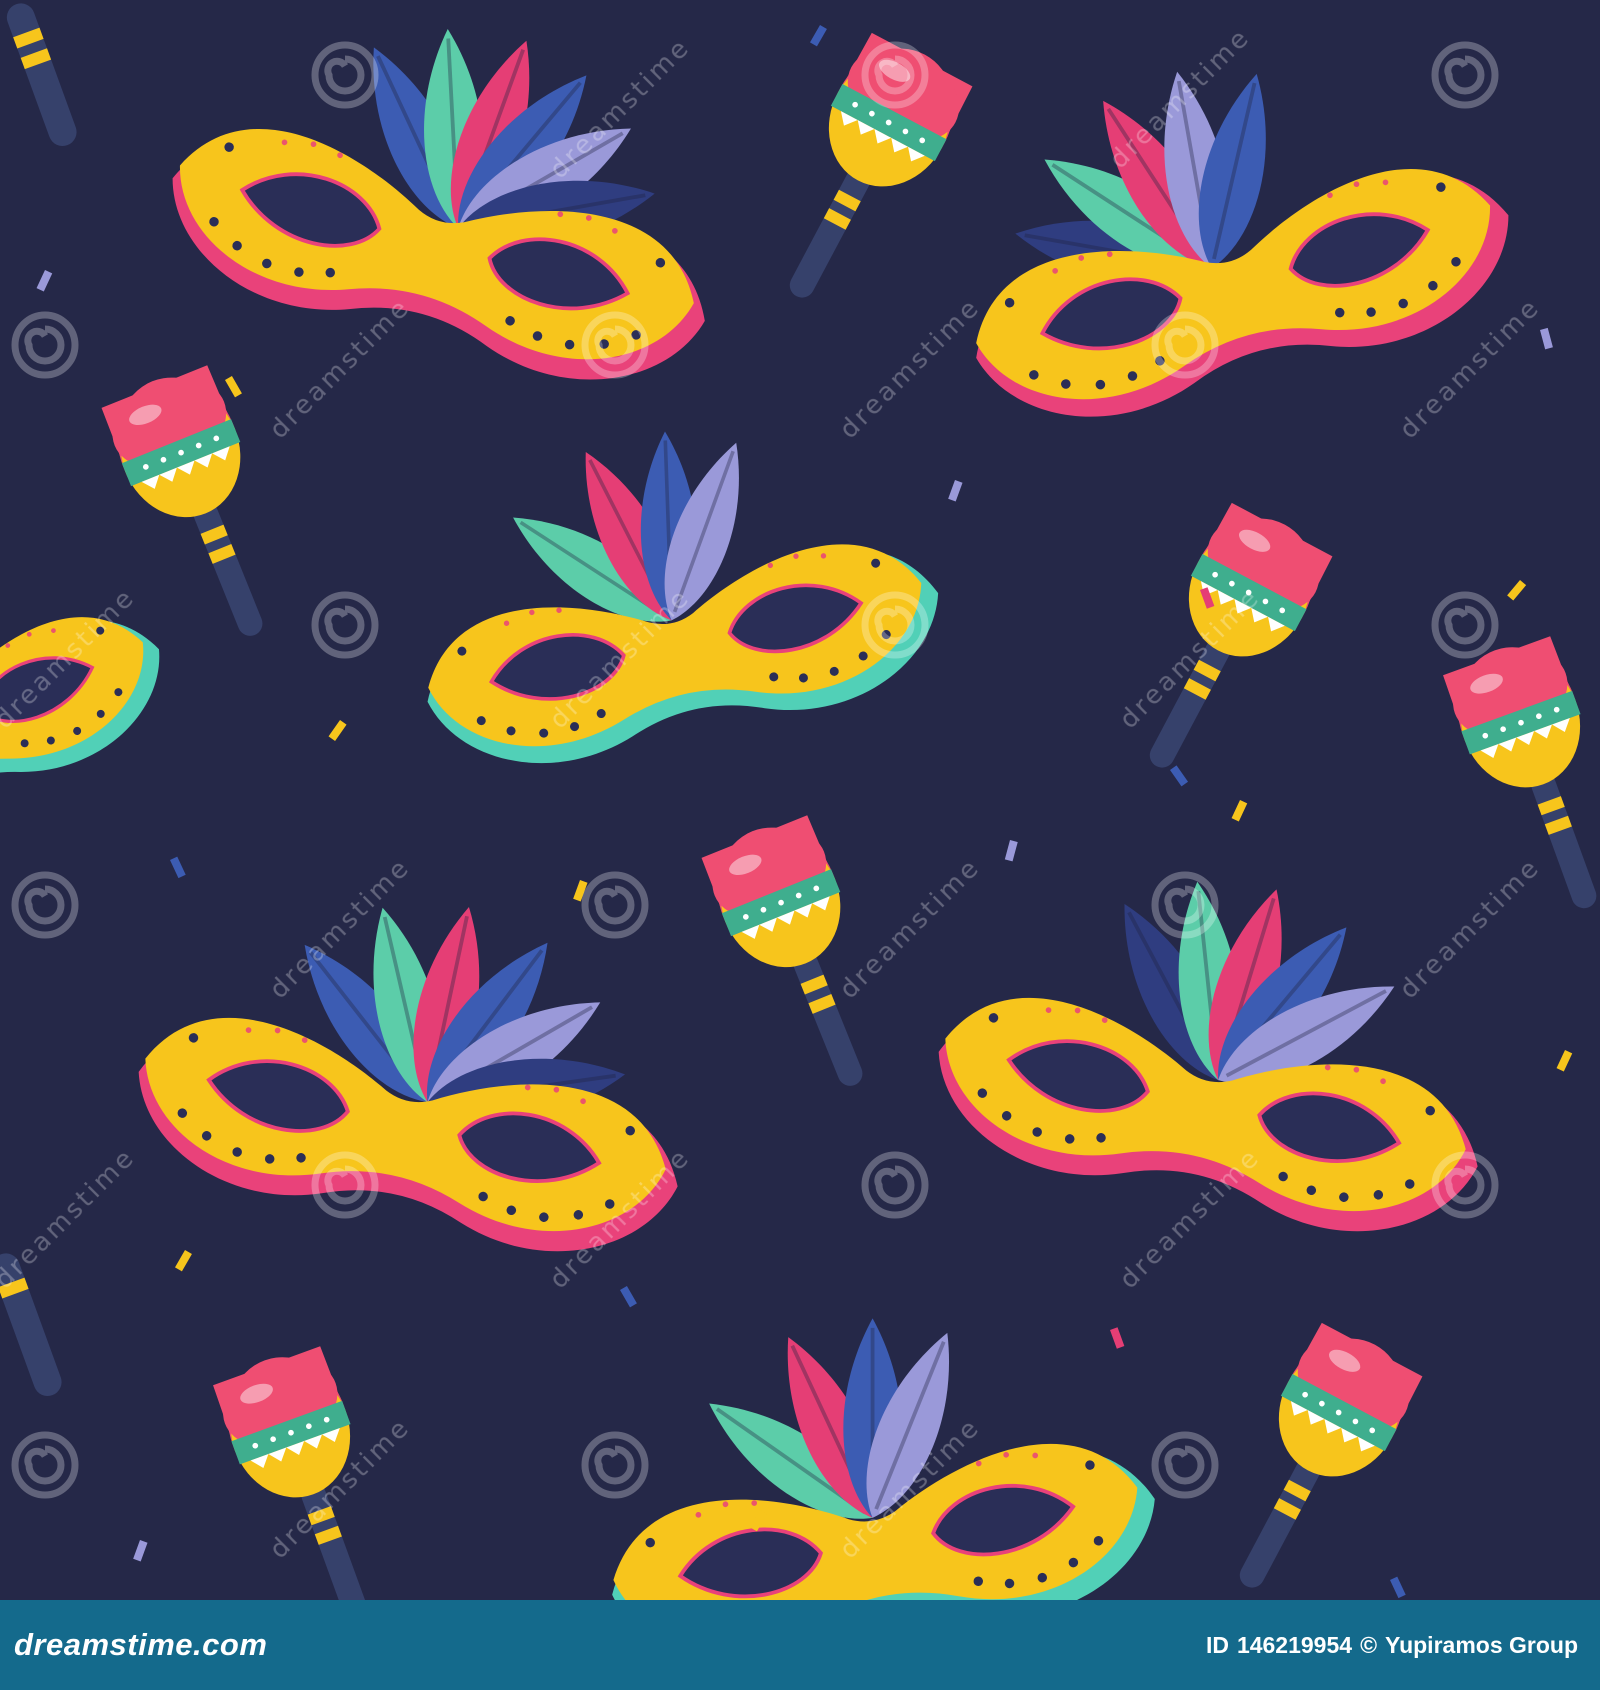 This screenshot has height=1690, width=1600. I want to click on image-credit: ID 146219954 © Yupiramos Group, so click(1392, 1645).